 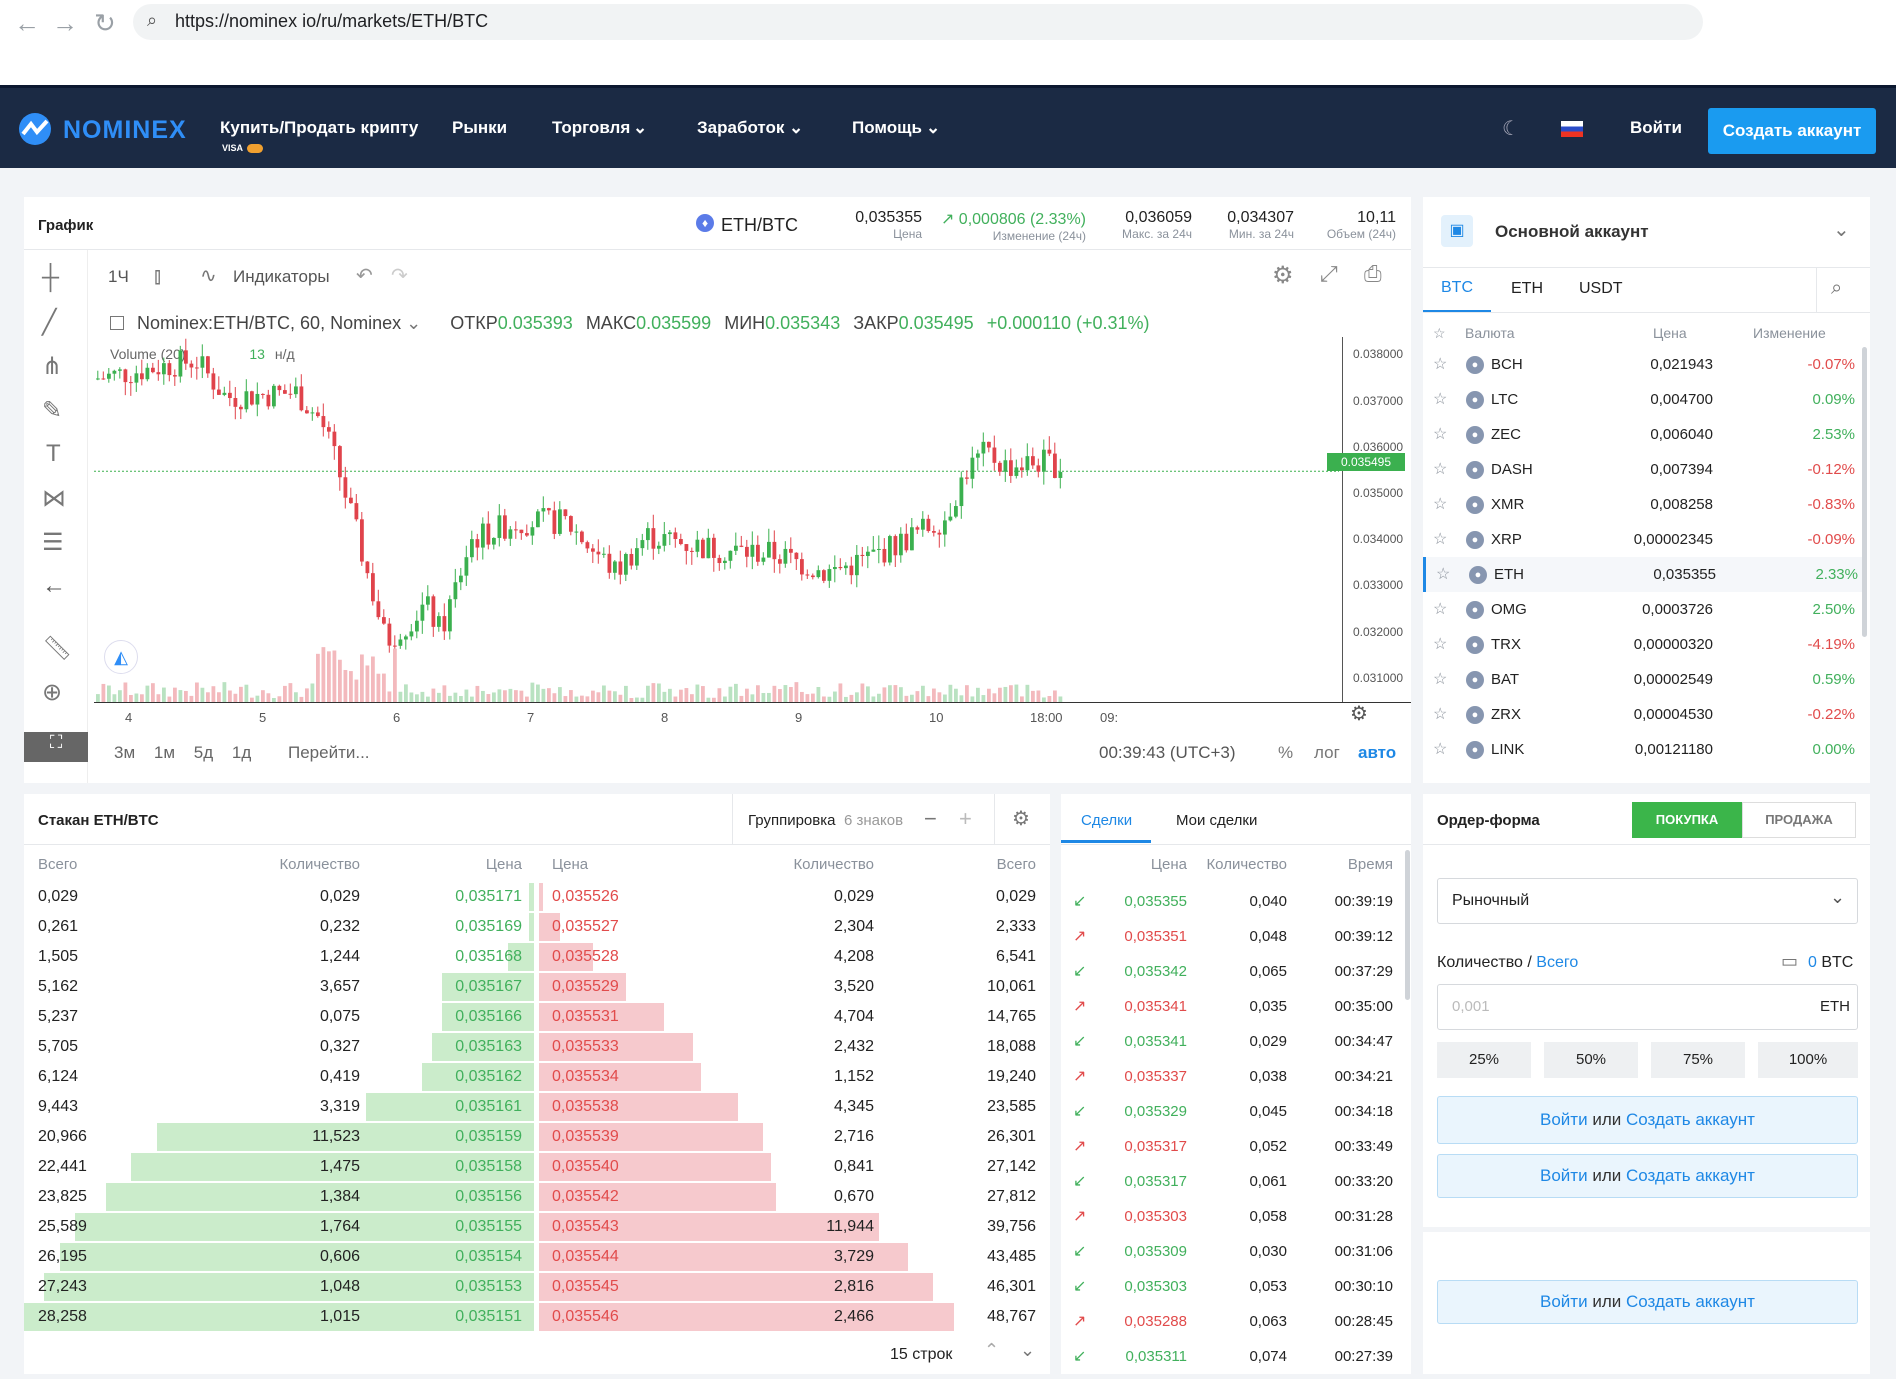 What do you see at coordinates (537, 1197) in the screenshot?
I see `orderbook-row: 23,825 1,384 0,035156 0,035542 0,670 27,812` at bounding box center [537, 1197].